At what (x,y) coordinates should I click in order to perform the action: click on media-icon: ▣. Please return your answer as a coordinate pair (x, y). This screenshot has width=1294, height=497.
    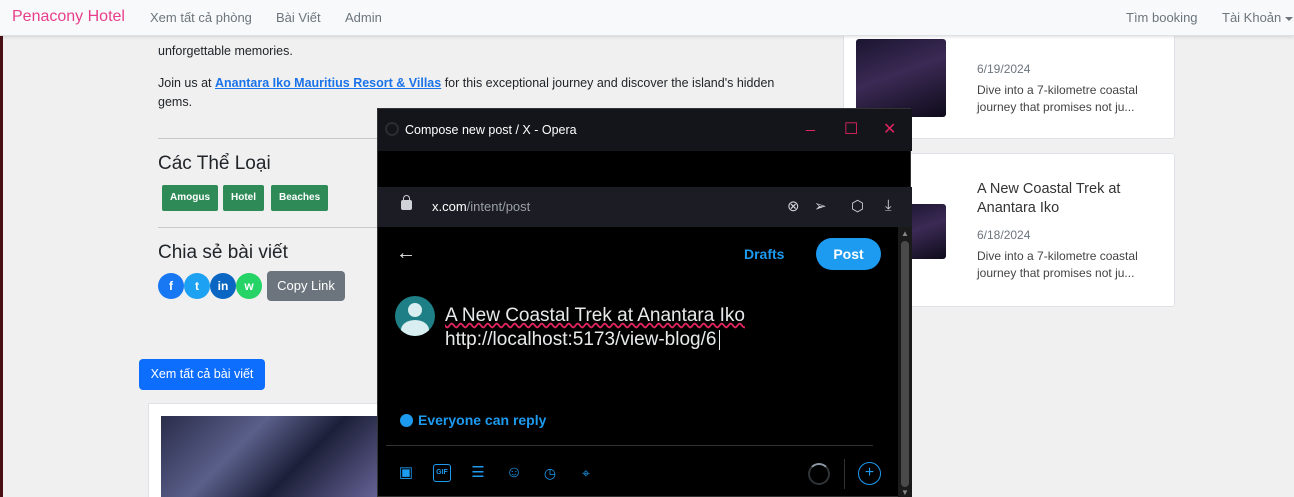
    Looking at the image, I should click on (406, 473).